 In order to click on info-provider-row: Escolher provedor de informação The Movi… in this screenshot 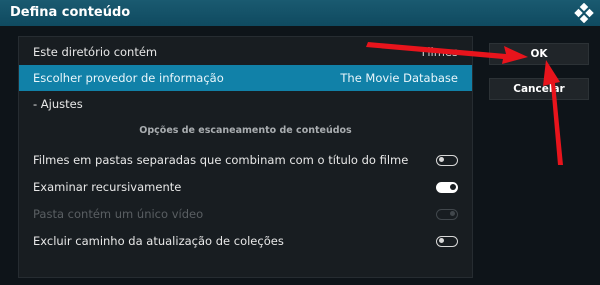, I will do `click(245, 78)`.